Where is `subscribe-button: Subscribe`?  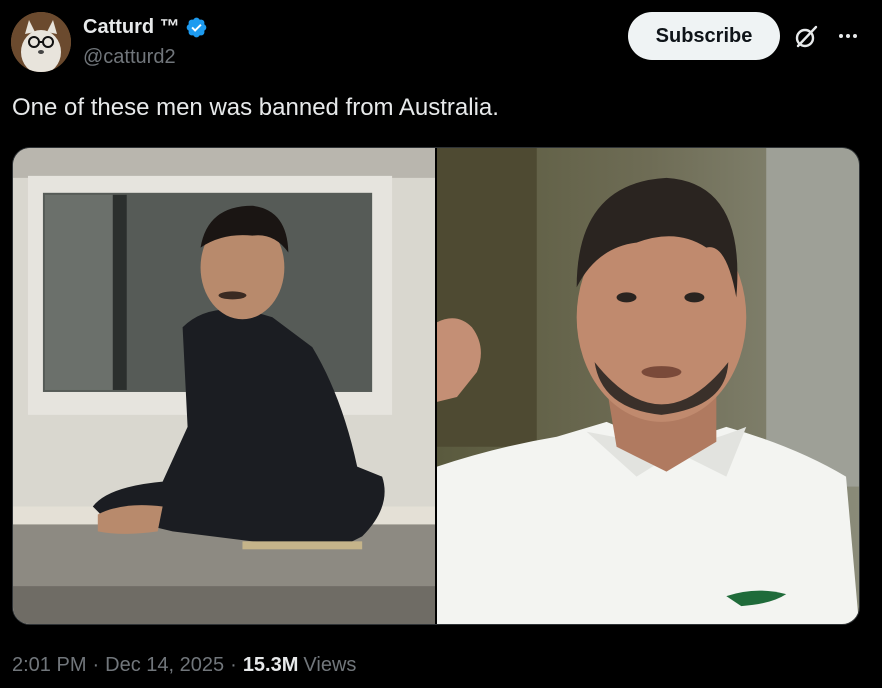
subscribe-button: Subscribe is located at coordinates (704, 36).